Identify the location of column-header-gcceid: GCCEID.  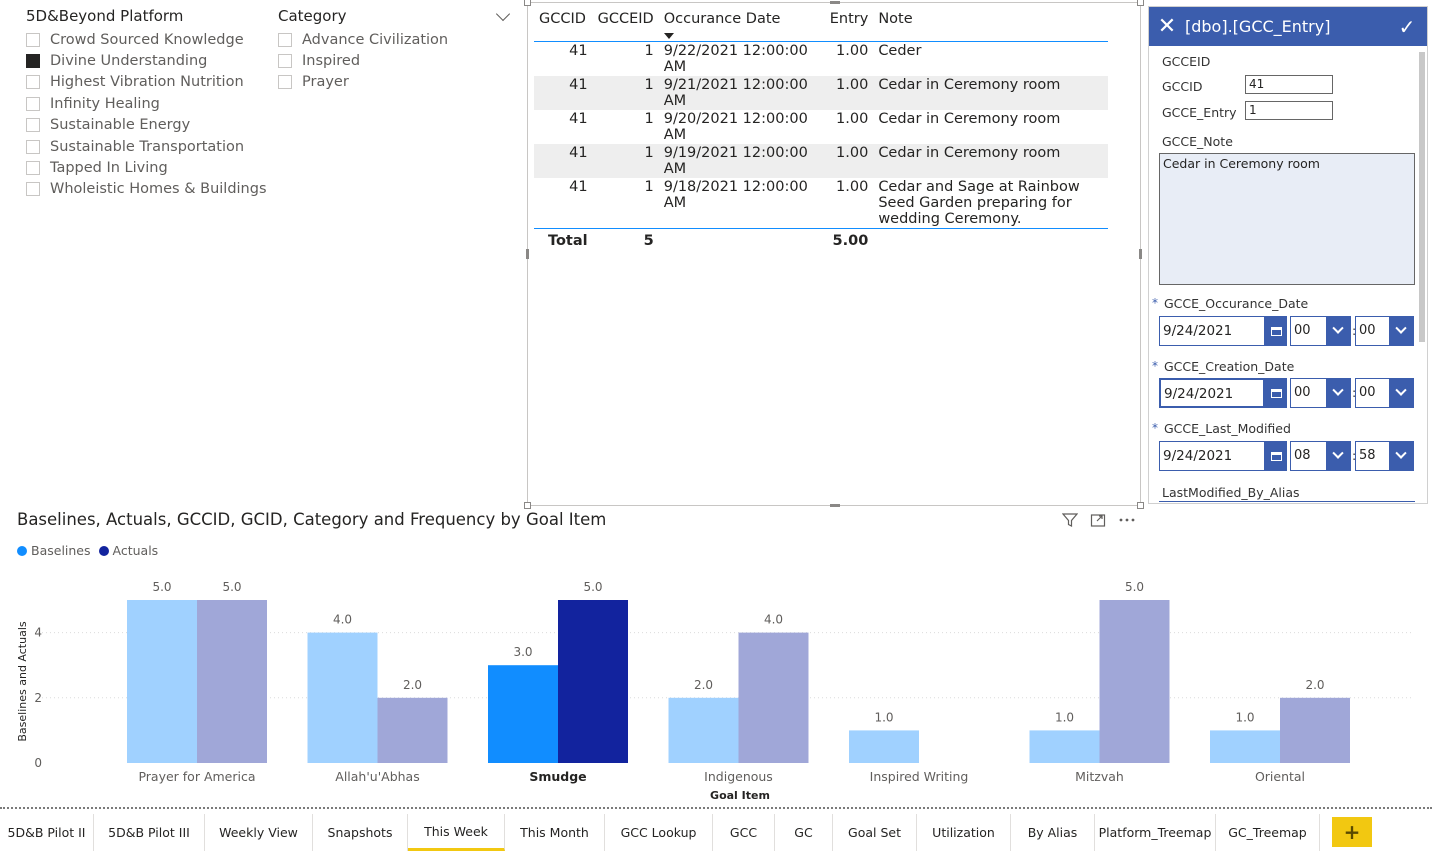
(625, 24).